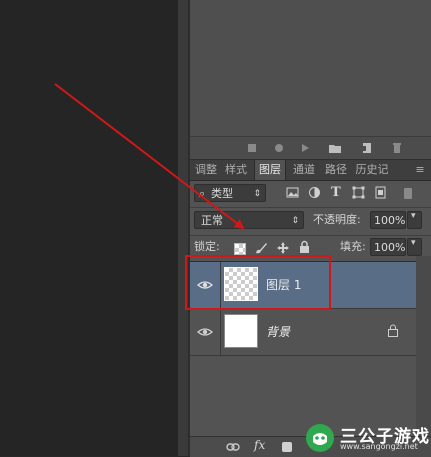 This screenshot has width=431, height=457. What do you see at coordinates (397, 148) in the screenshot?
I see `trash-icon` at bounding box center [397, 148].